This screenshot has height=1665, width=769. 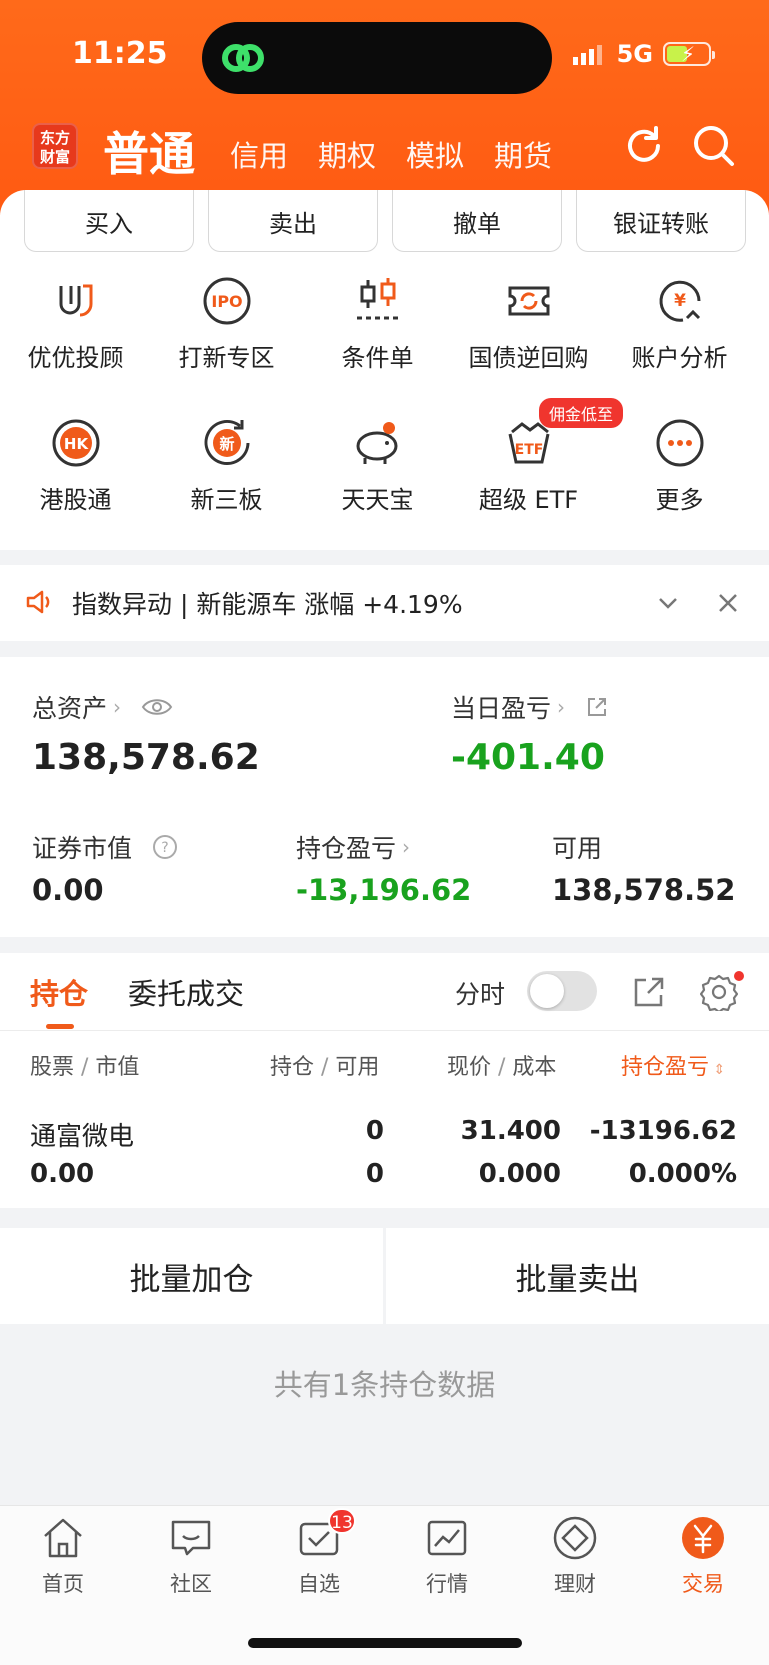 I want to click on quick-actions: 买入 卖出 撤单 银证转账, so click(x=385, y=221).